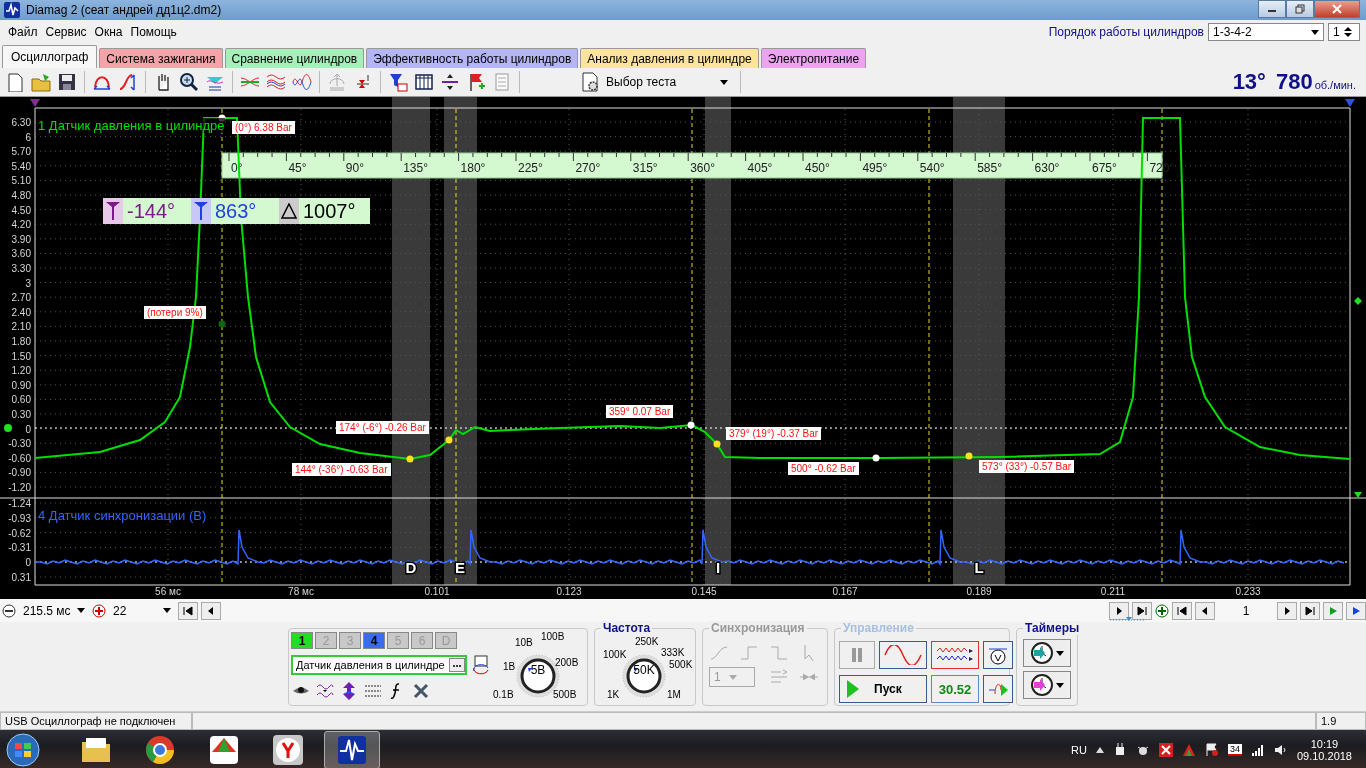  I want to click on axis-tick-label: 6, so click(28, 137).